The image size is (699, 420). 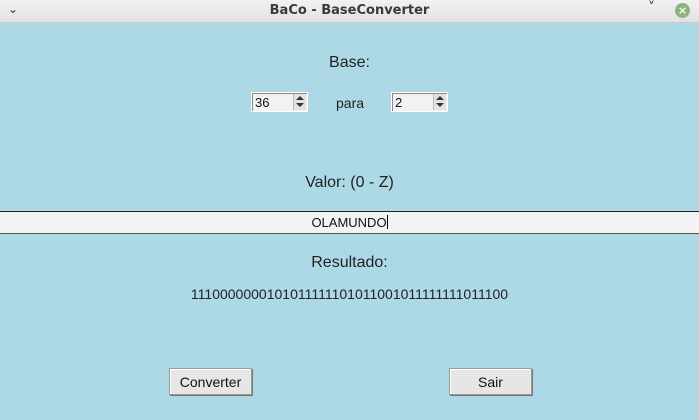 I want to click on title-bar: ⌄ BaCo - BaseConverter ˅ ×, so click(x=349, y=11).